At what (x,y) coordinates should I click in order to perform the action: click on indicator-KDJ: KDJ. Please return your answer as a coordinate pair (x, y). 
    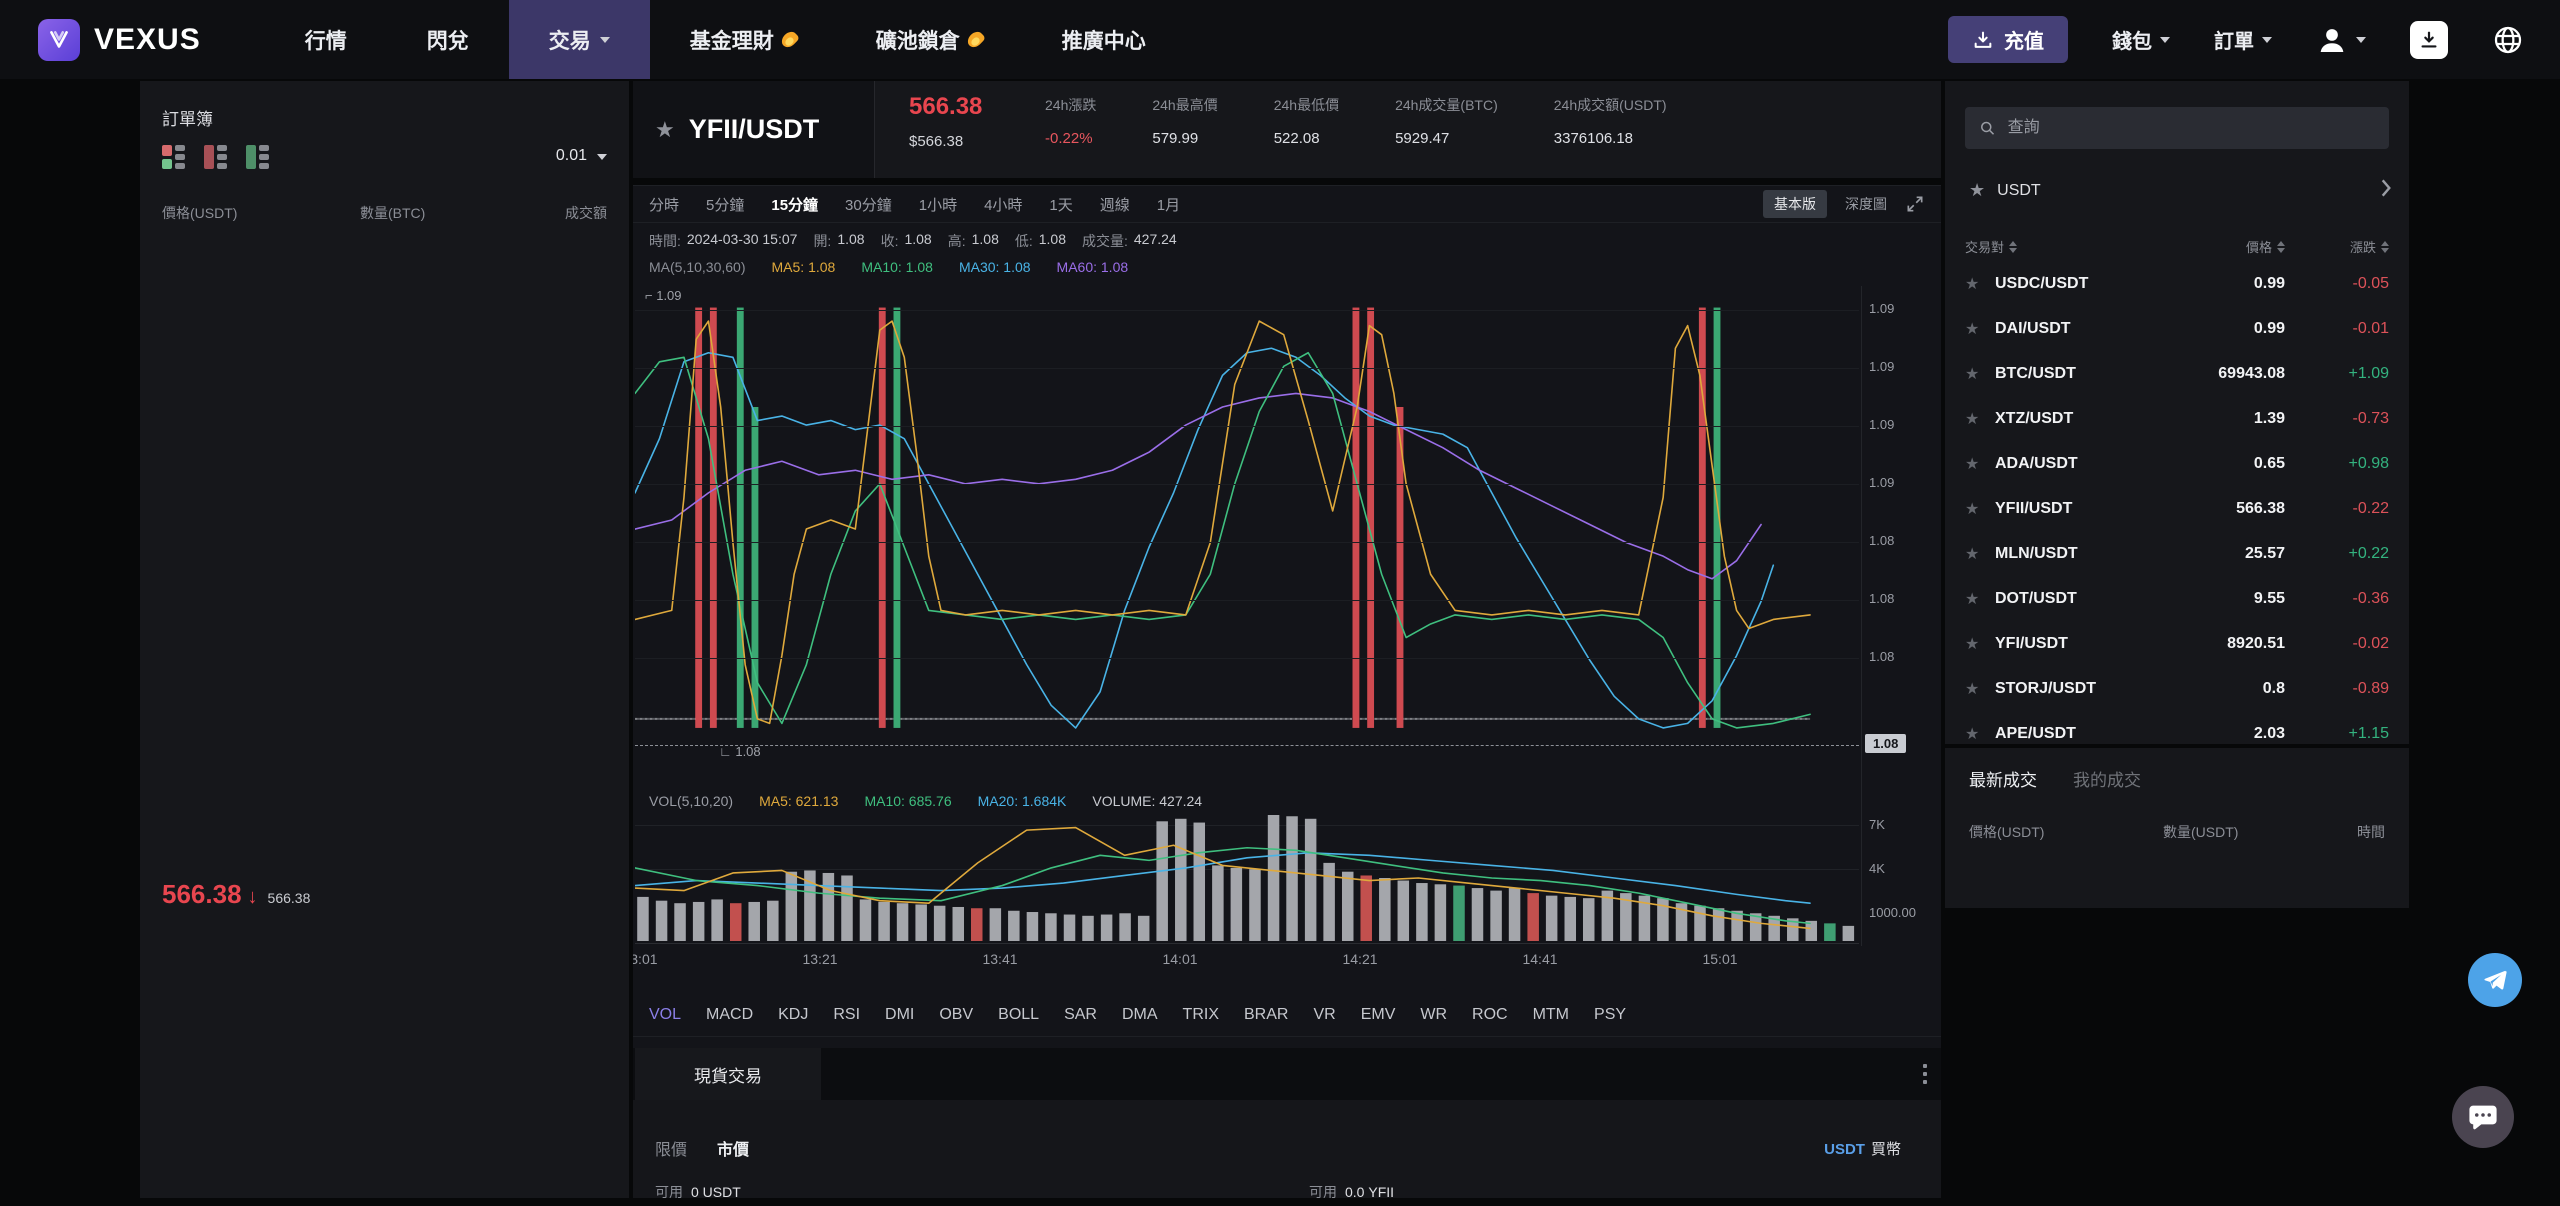
    Looking at the image, I should click on (793, 1015).